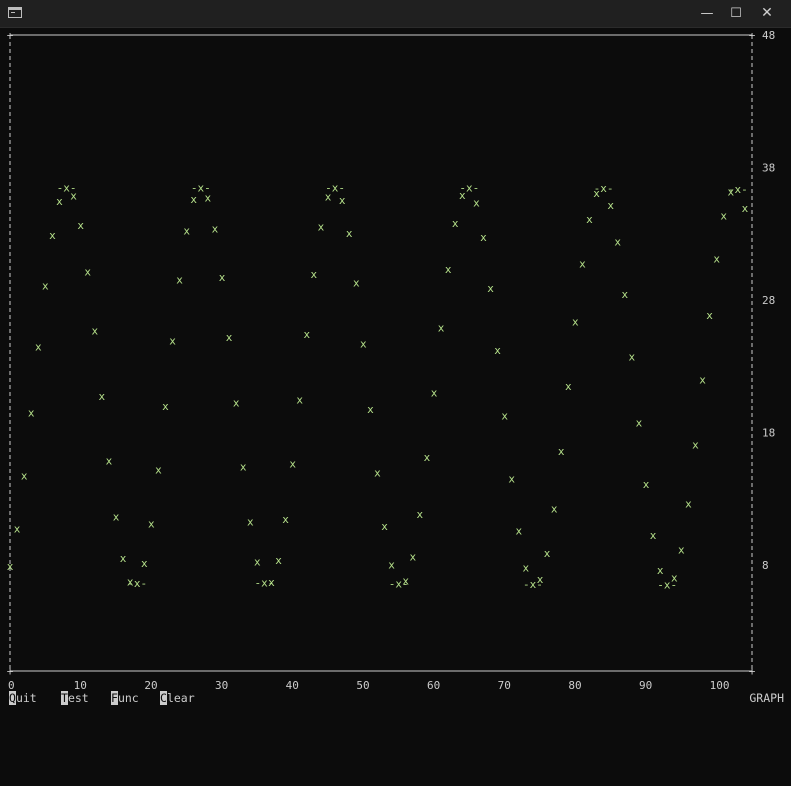  I want to click on menu-test-hotkey: T, so click(64, 698).